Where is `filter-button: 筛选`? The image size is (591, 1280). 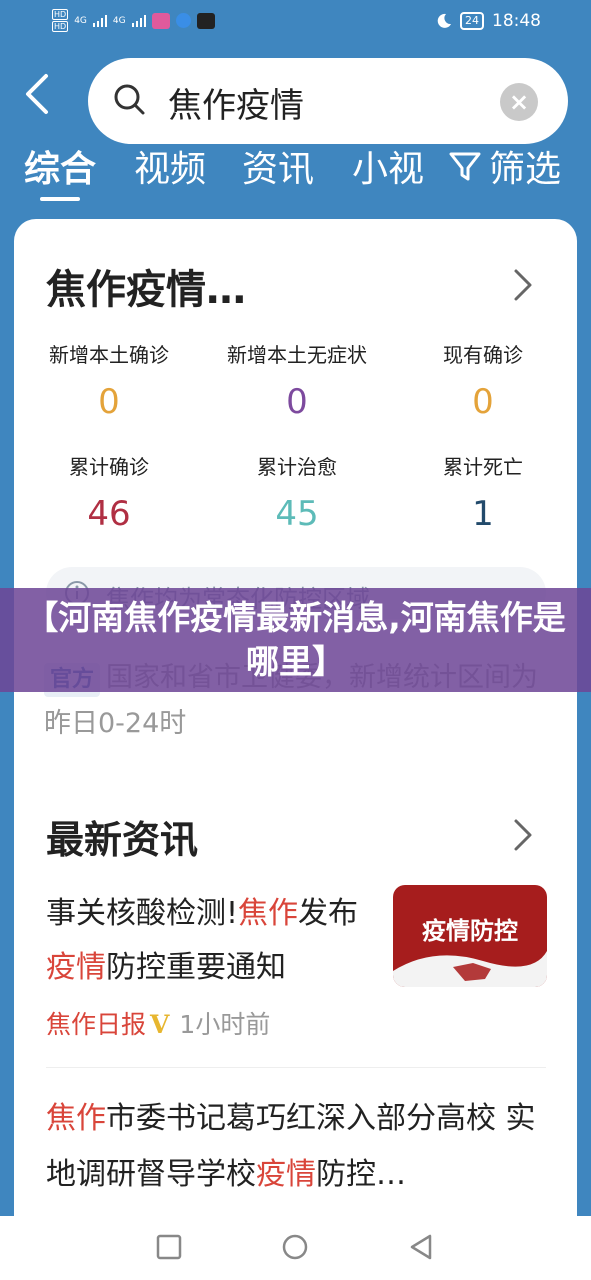 filter-button: 筛选 is located at coordinates (504, 166).